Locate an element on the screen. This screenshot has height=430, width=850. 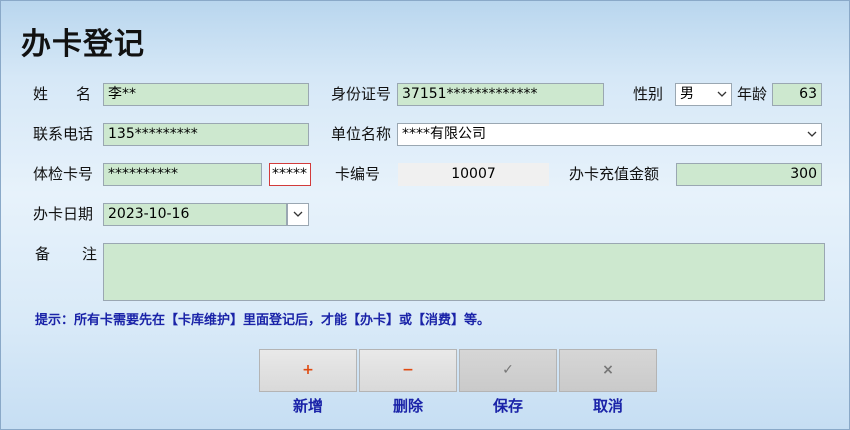
delete-button: − is located at coordinates (408, 370).